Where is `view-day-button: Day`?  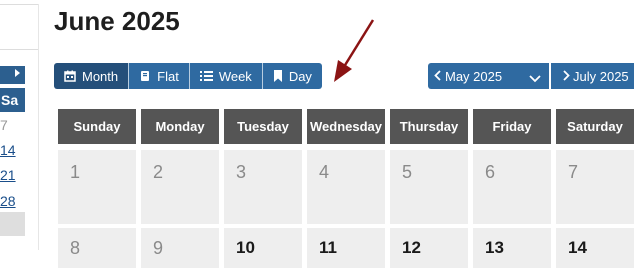 view-day-button: Day is located at coordinates (292, 76).